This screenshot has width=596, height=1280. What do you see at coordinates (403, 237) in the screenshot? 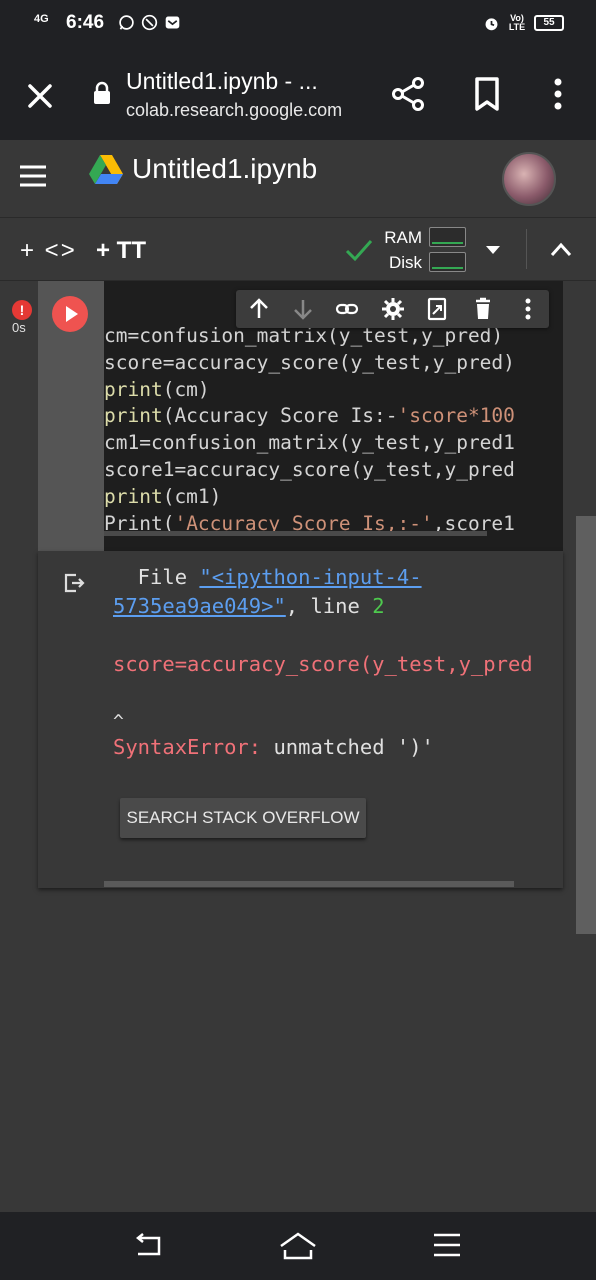
I see `ram-label: RAM` at bounding box center [403, 237].